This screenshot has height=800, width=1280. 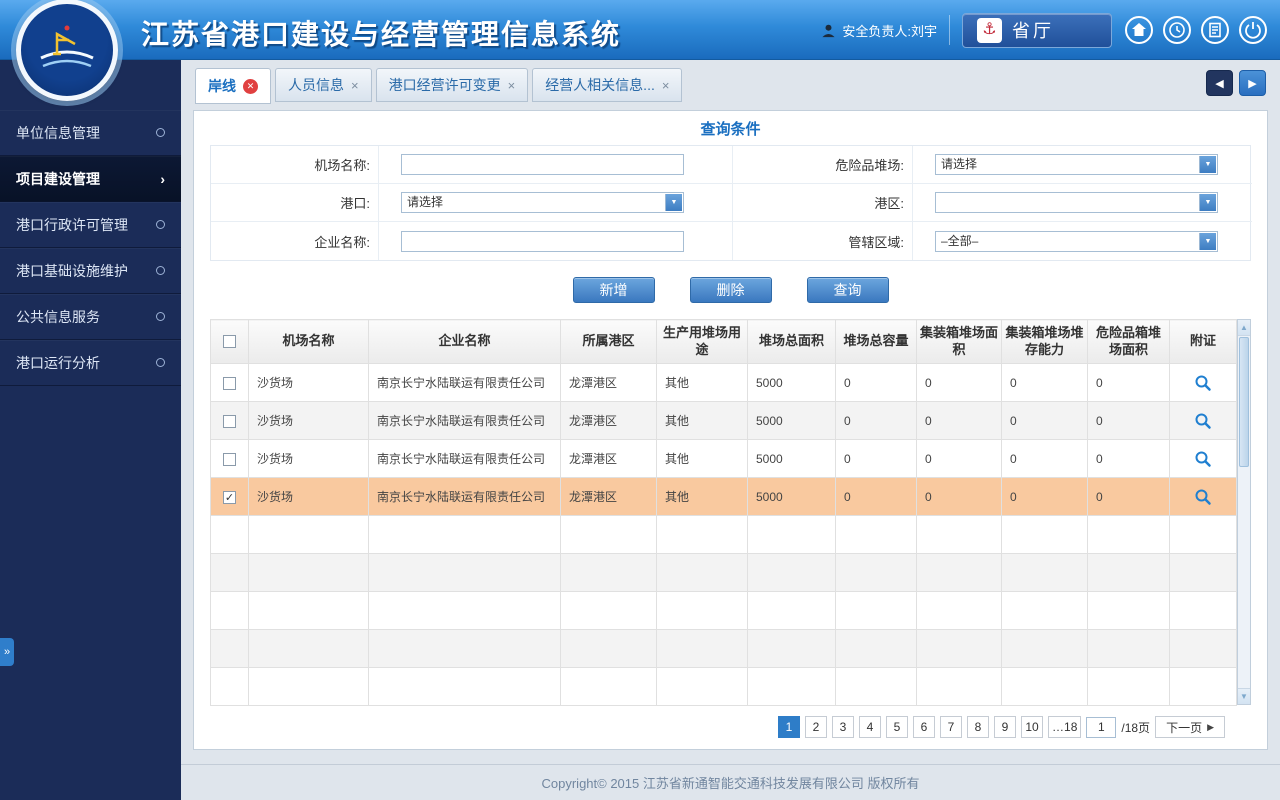 I want to click on sidebar-item-public-info: 公共信息服务, so click(x=90, y=317).